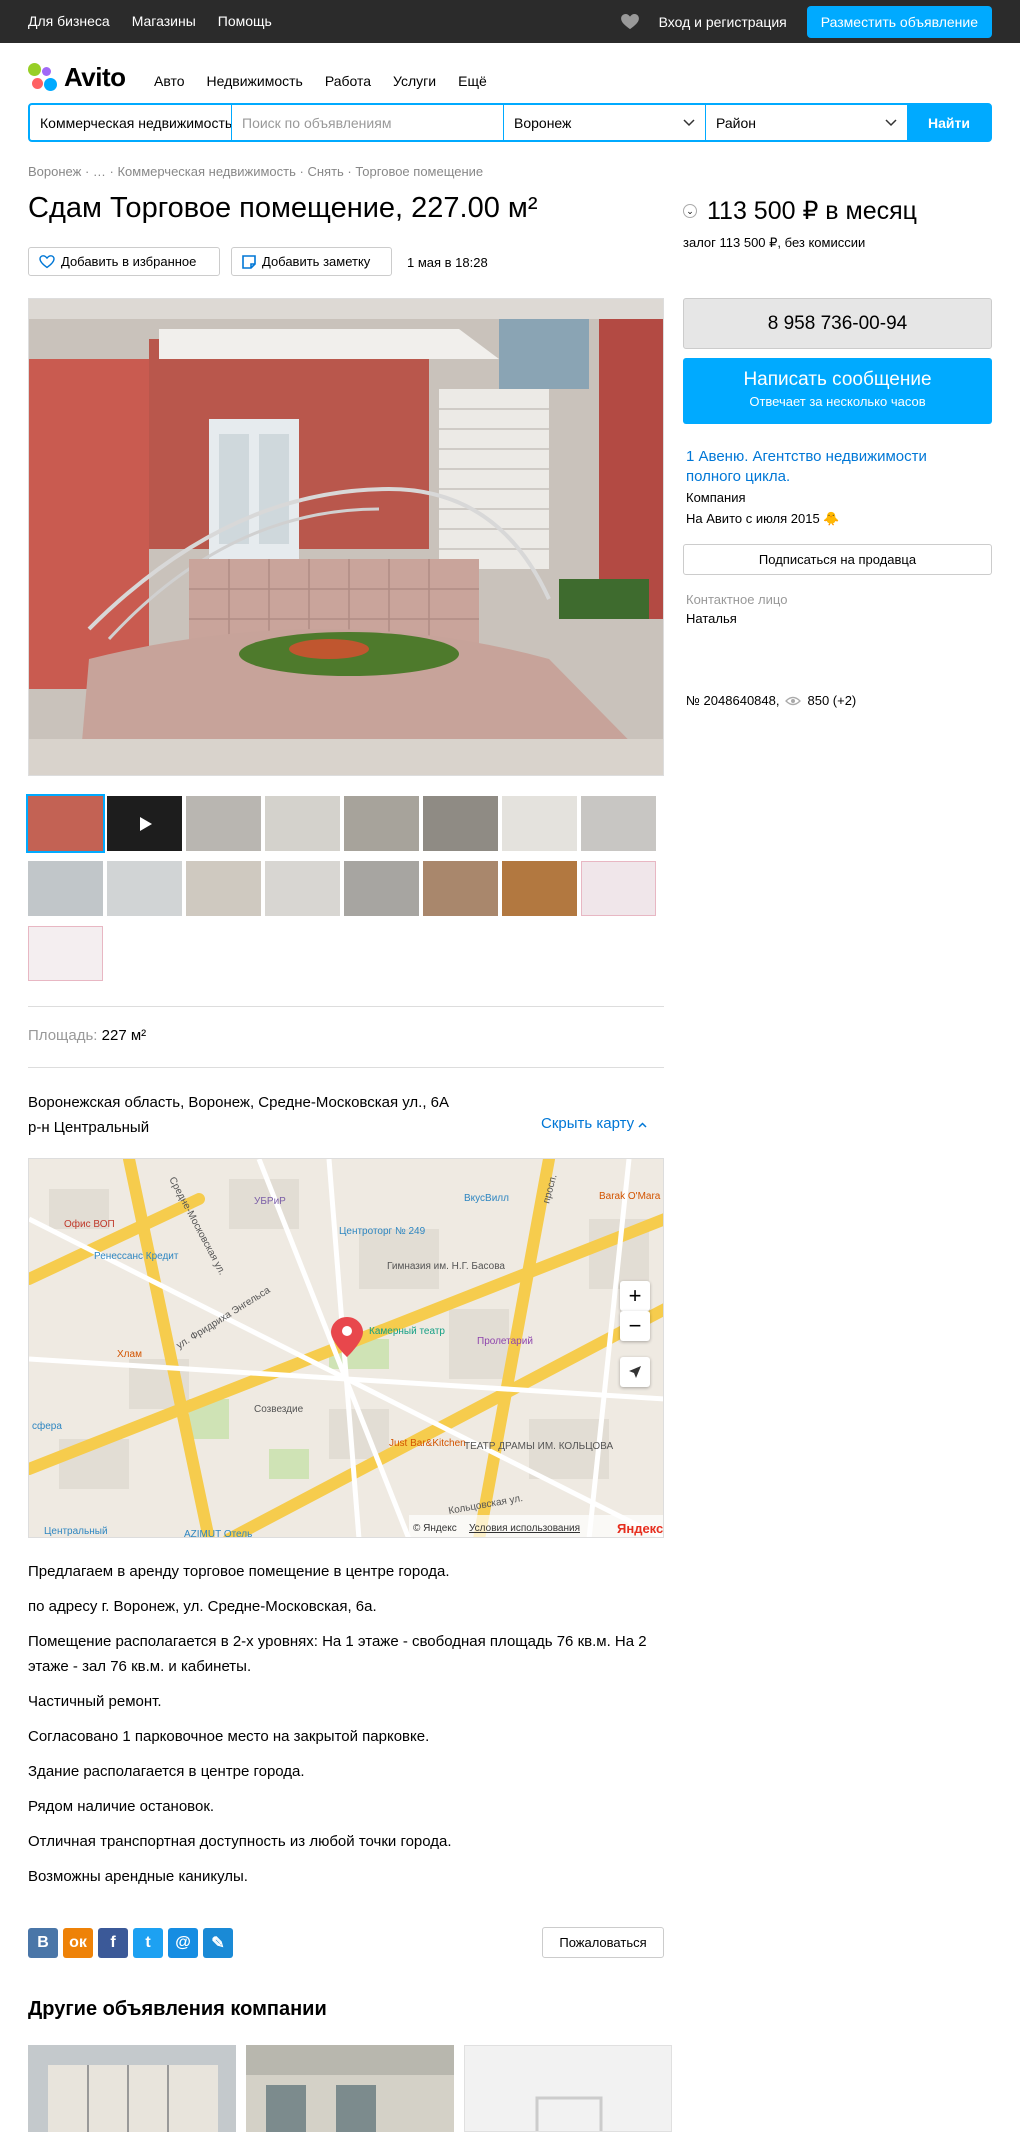 The width and height of the screenshot is (1020, 2132). I want to click on contact-label: Контактное лицо, so click(737, 599).